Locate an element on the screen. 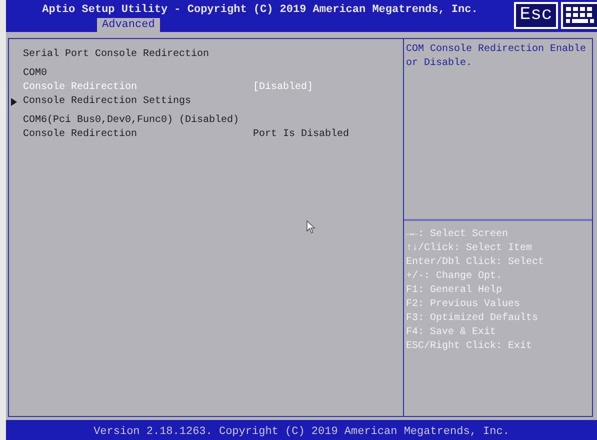  footer-text: Version 2.18.1263. Copyright (C) 2019 American Megatrends, Inc. is located at coordinates (302, 432).